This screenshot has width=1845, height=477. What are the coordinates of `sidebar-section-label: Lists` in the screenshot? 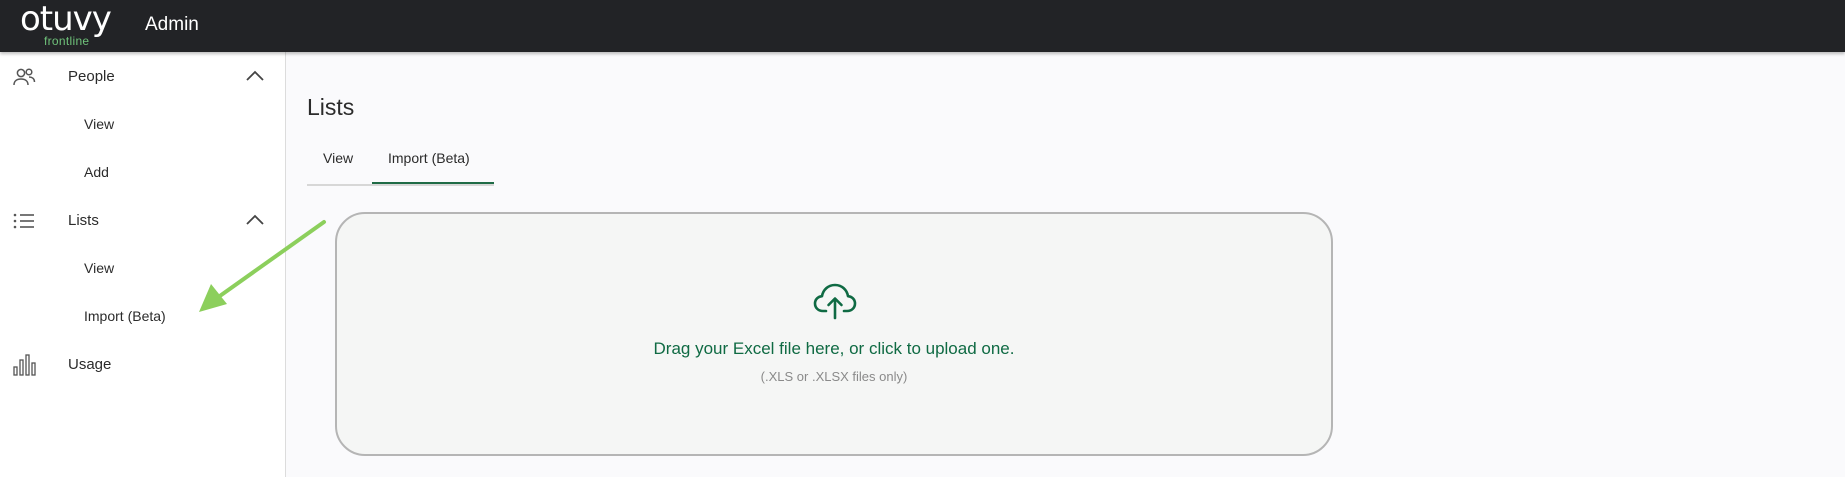 It's located at (83, 220).